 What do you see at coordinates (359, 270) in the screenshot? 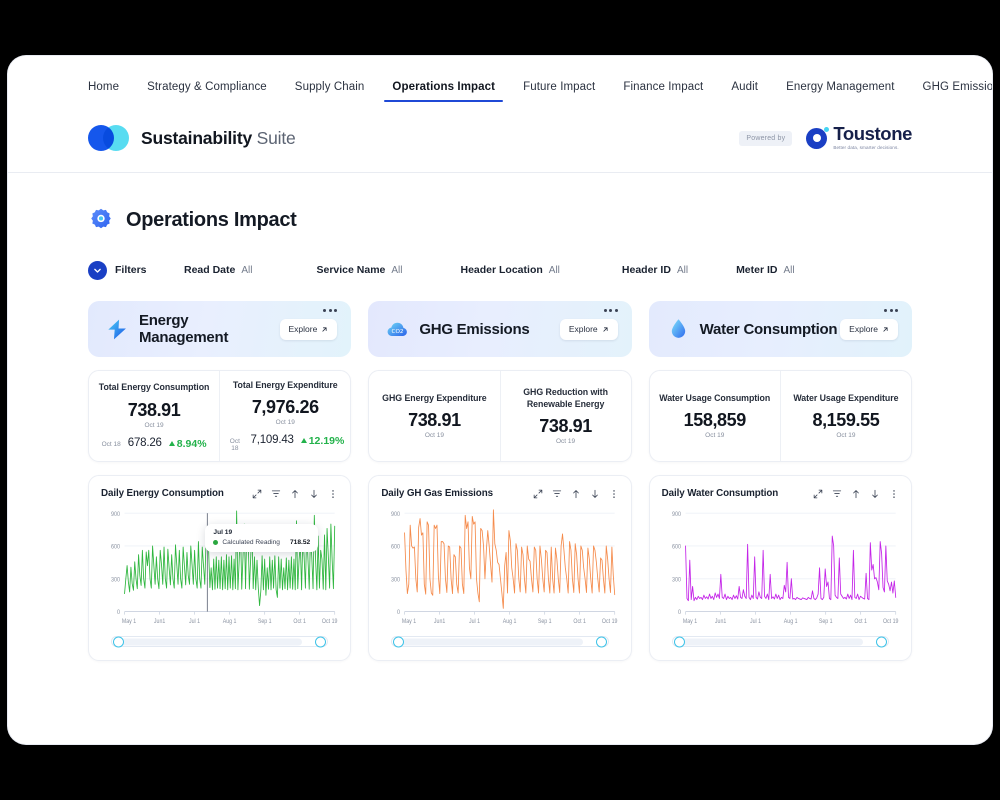
I see `filter-service-name: Service Name All` at bounding box center [359, 270].